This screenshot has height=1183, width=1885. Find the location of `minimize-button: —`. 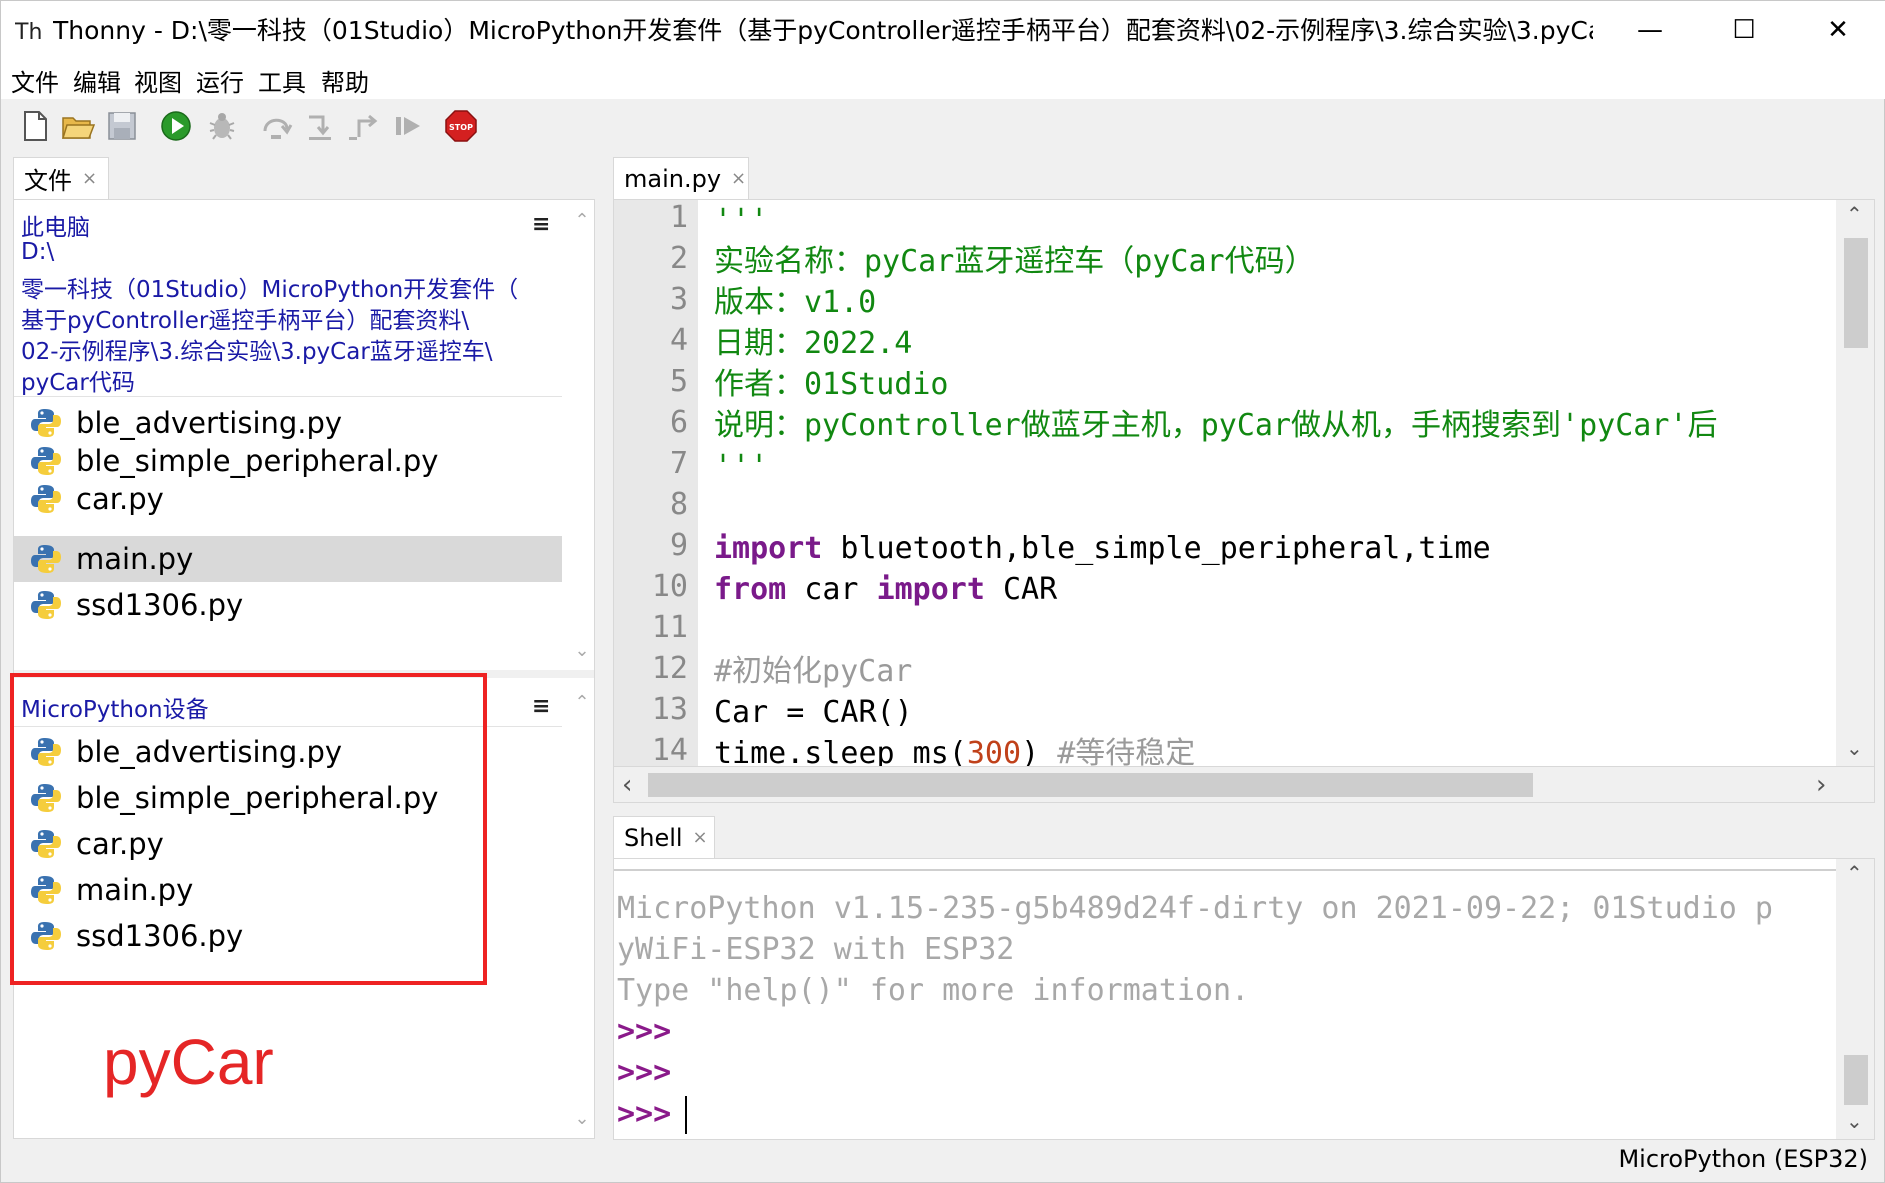

minimize-button: — is located at coordinates (1650, 30).